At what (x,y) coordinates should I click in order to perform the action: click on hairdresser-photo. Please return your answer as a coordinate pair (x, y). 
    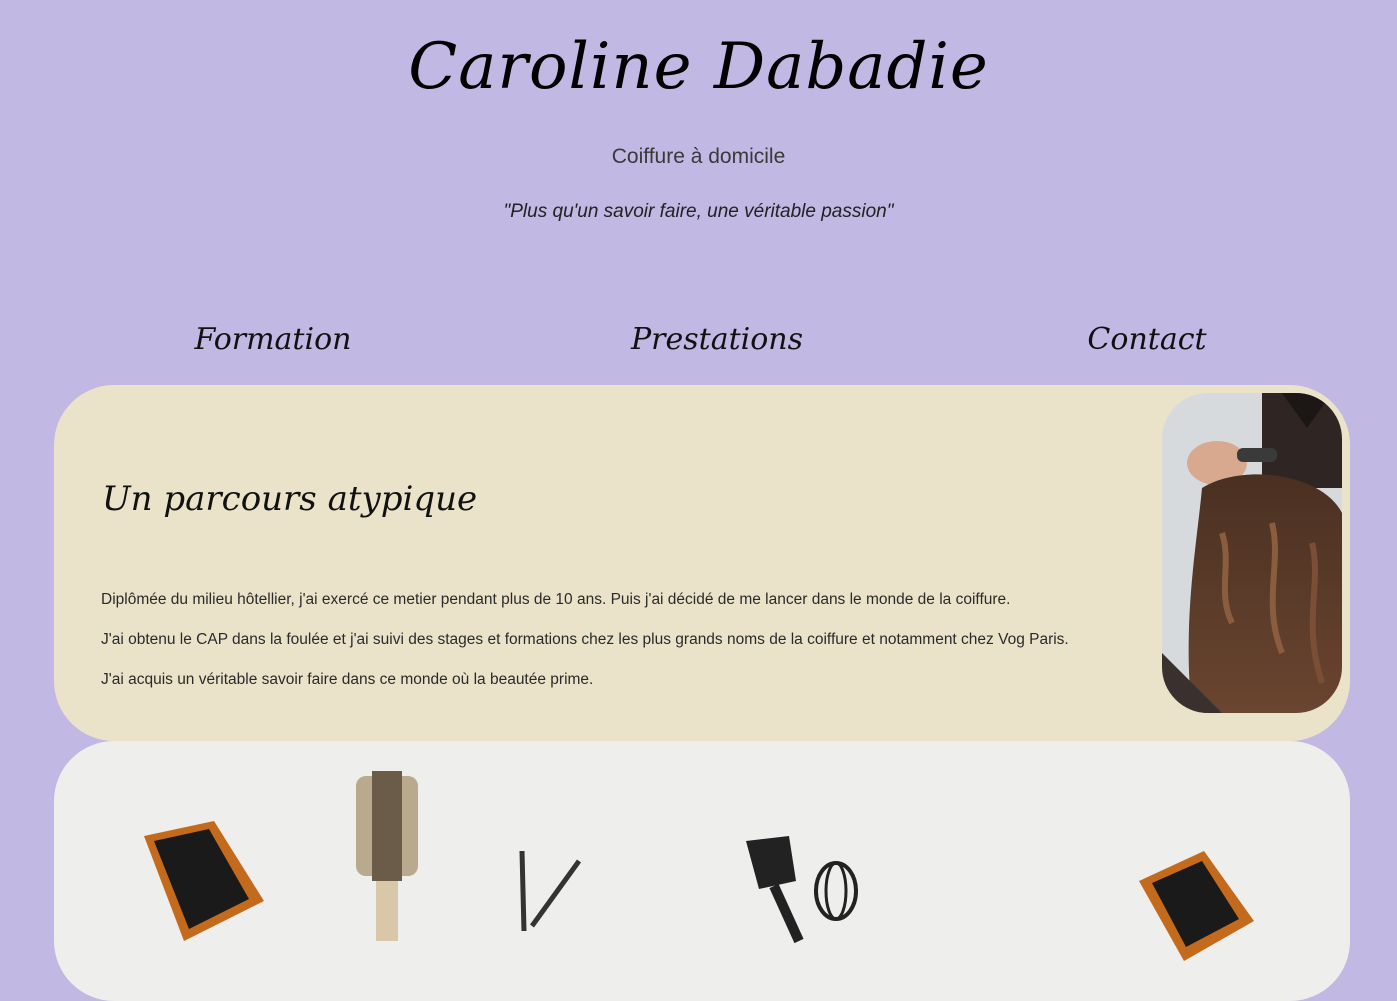
    Looking at the image, I should click on (1252, 553).